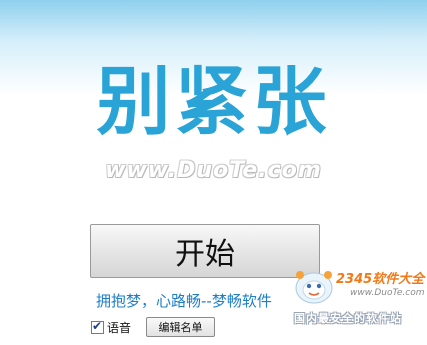 This screenshot has width=427, height=345. Describe the element at coordinates (213, 102) in the screenshot. I see `main-title: 别紧张` at that location.